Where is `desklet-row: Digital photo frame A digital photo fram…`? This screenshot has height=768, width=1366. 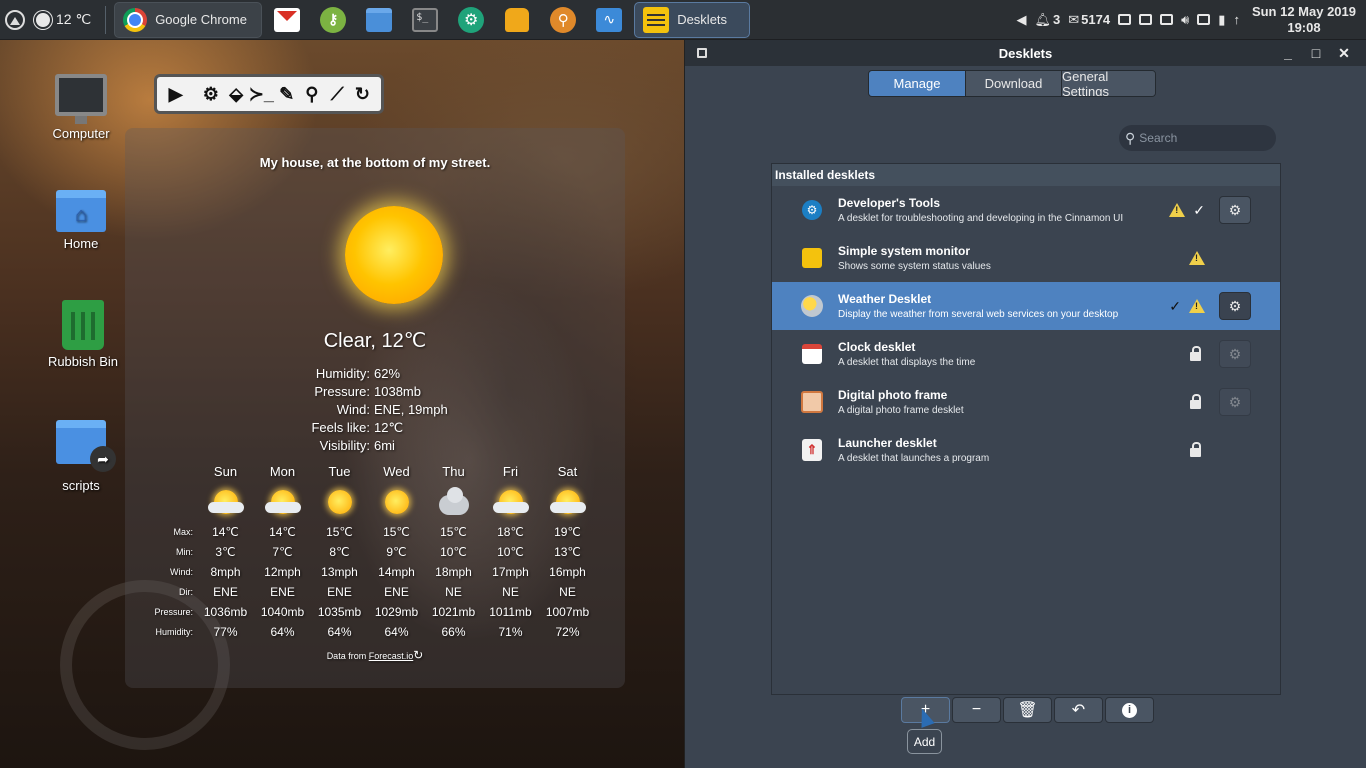
desklet-row: Digital photo frame A digital photo fram… is located at coordinates (1026, 402).